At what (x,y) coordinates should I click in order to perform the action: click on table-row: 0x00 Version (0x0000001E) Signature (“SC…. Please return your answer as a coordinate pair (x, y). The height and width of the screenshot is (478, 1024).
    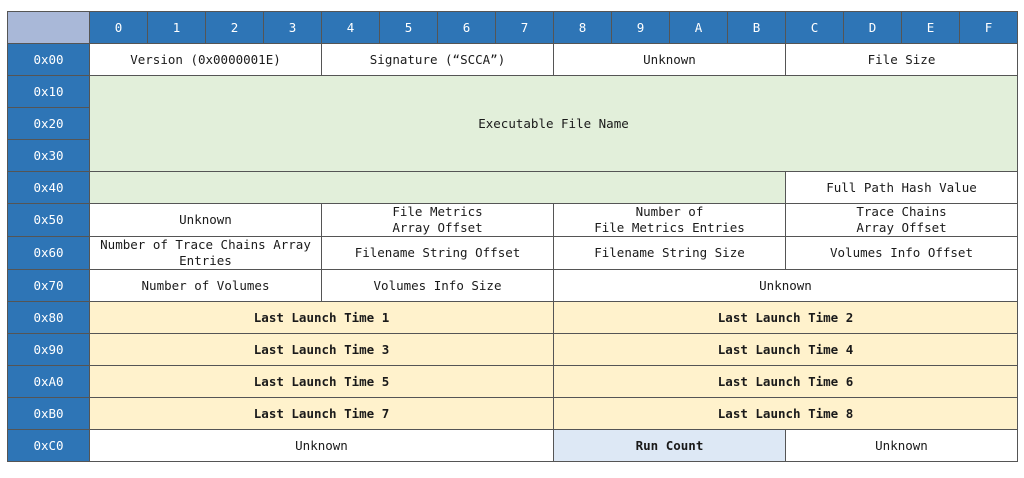
    Looking at the image, I should click on (512, 59).